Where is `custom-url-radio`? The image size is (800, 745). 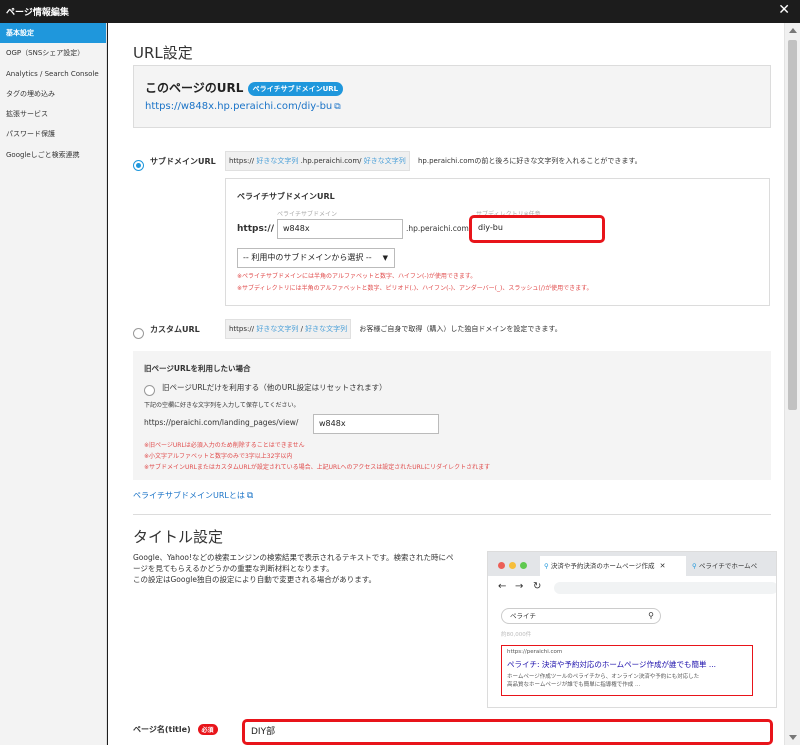 custom-url-radio is located at coordinates (138, 332).